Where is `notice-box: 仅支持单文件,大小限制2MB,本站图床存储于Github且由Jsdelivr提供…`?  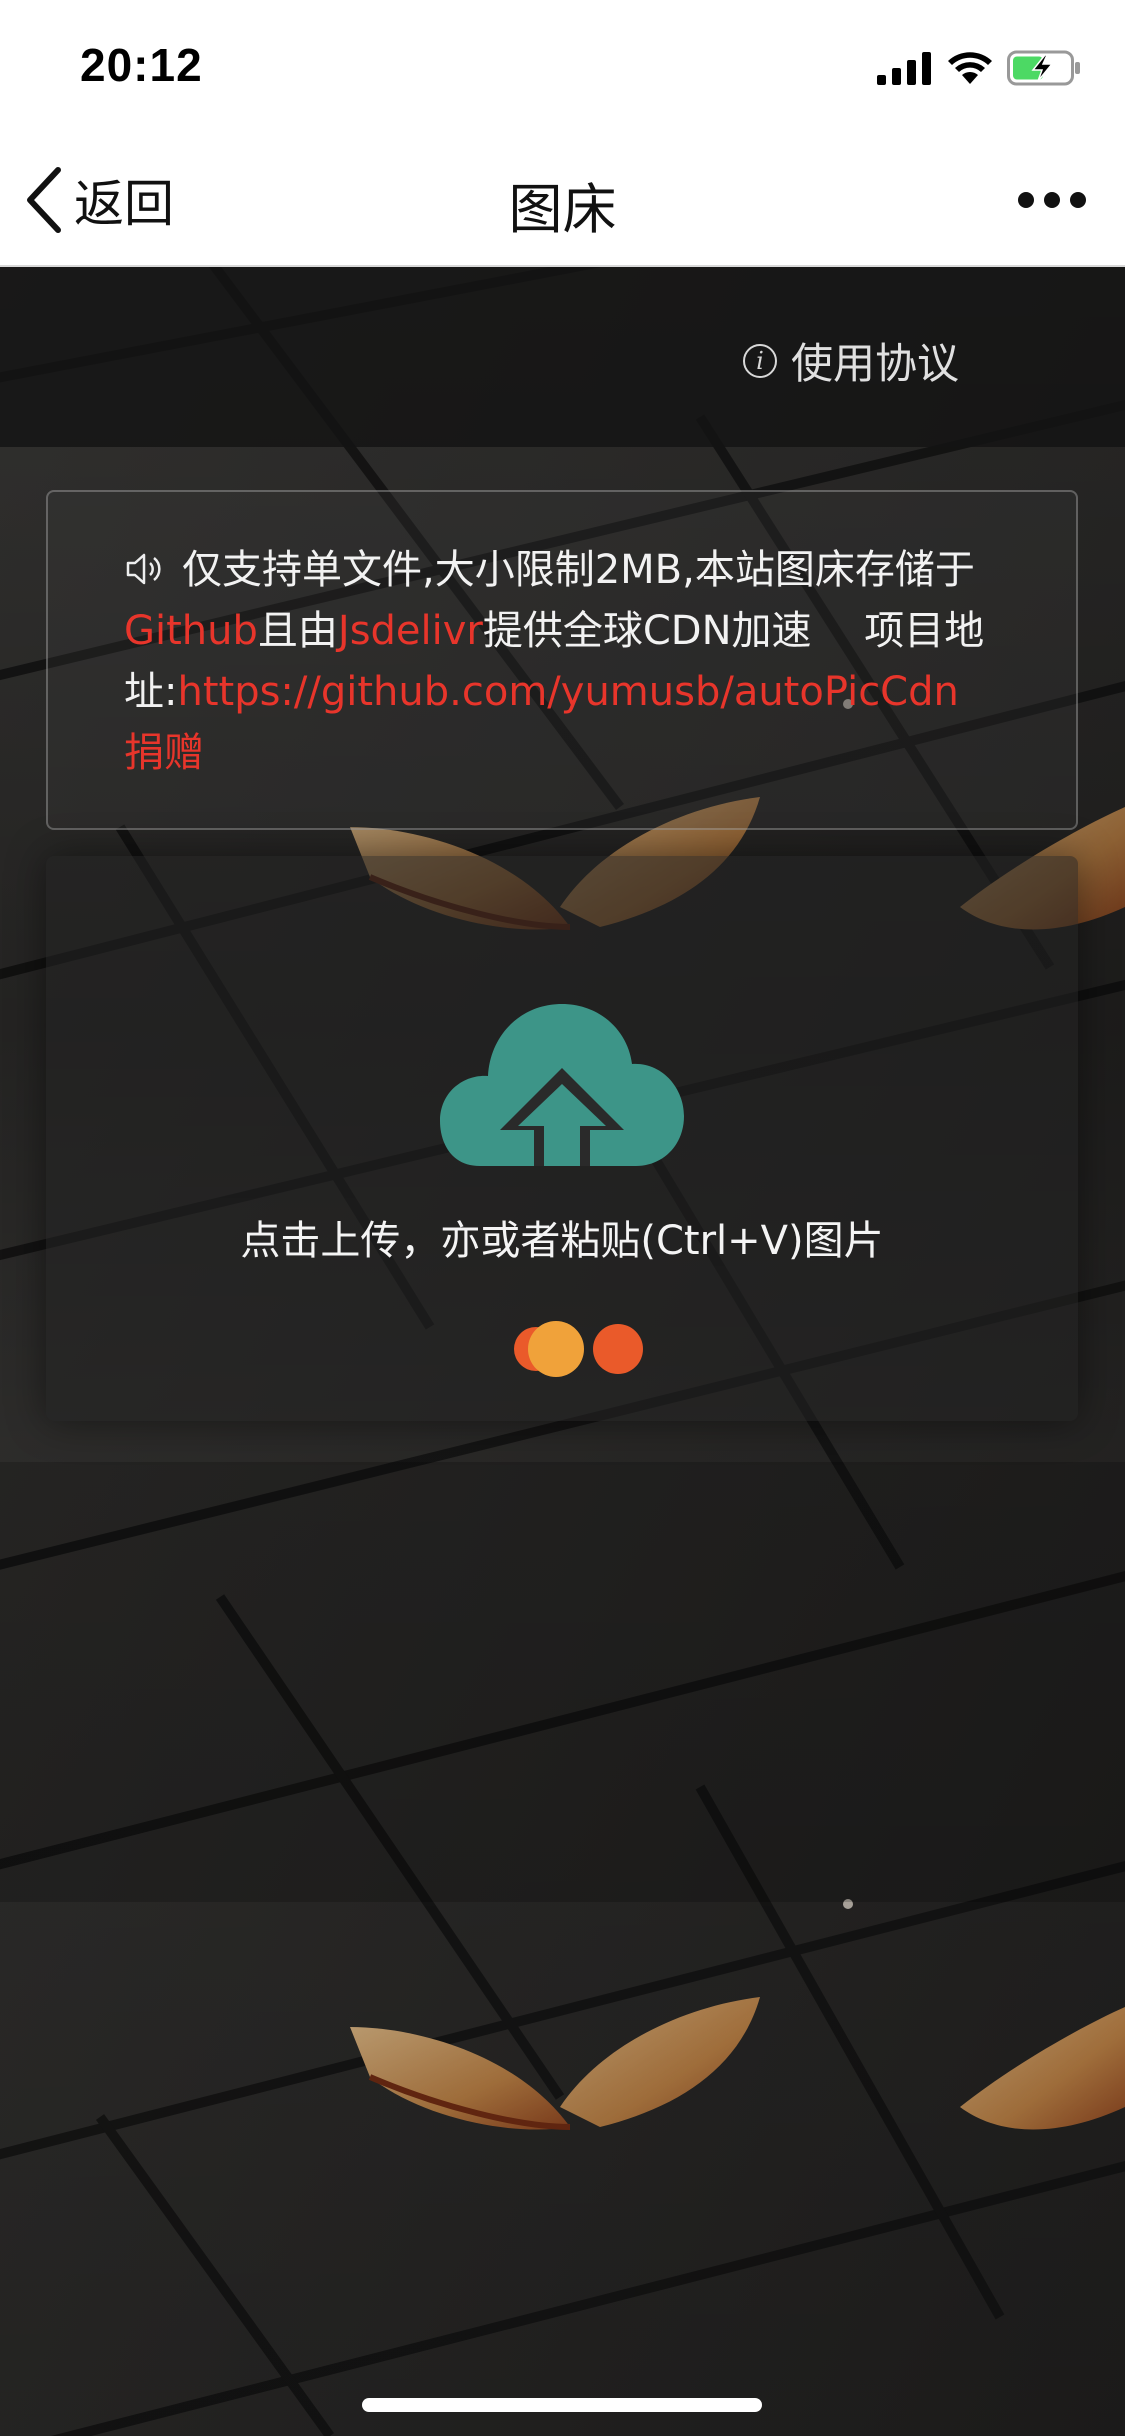
notice-box: 仅支持单文件,大小限制2MB,本站图床存储于Github且由Jsdelivr提供… is located at coordinates (562, 660).